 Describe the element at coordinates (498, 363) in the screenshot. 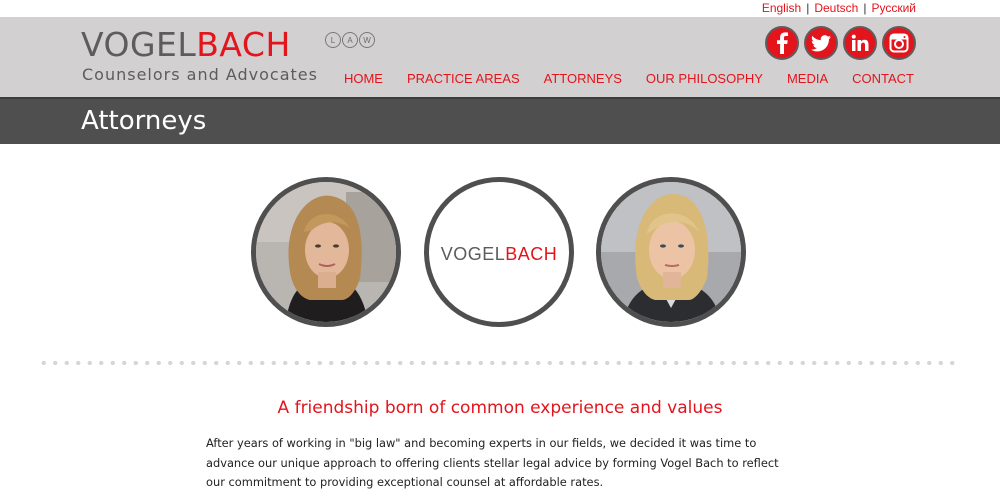

I see `dotted-divider` at that location.